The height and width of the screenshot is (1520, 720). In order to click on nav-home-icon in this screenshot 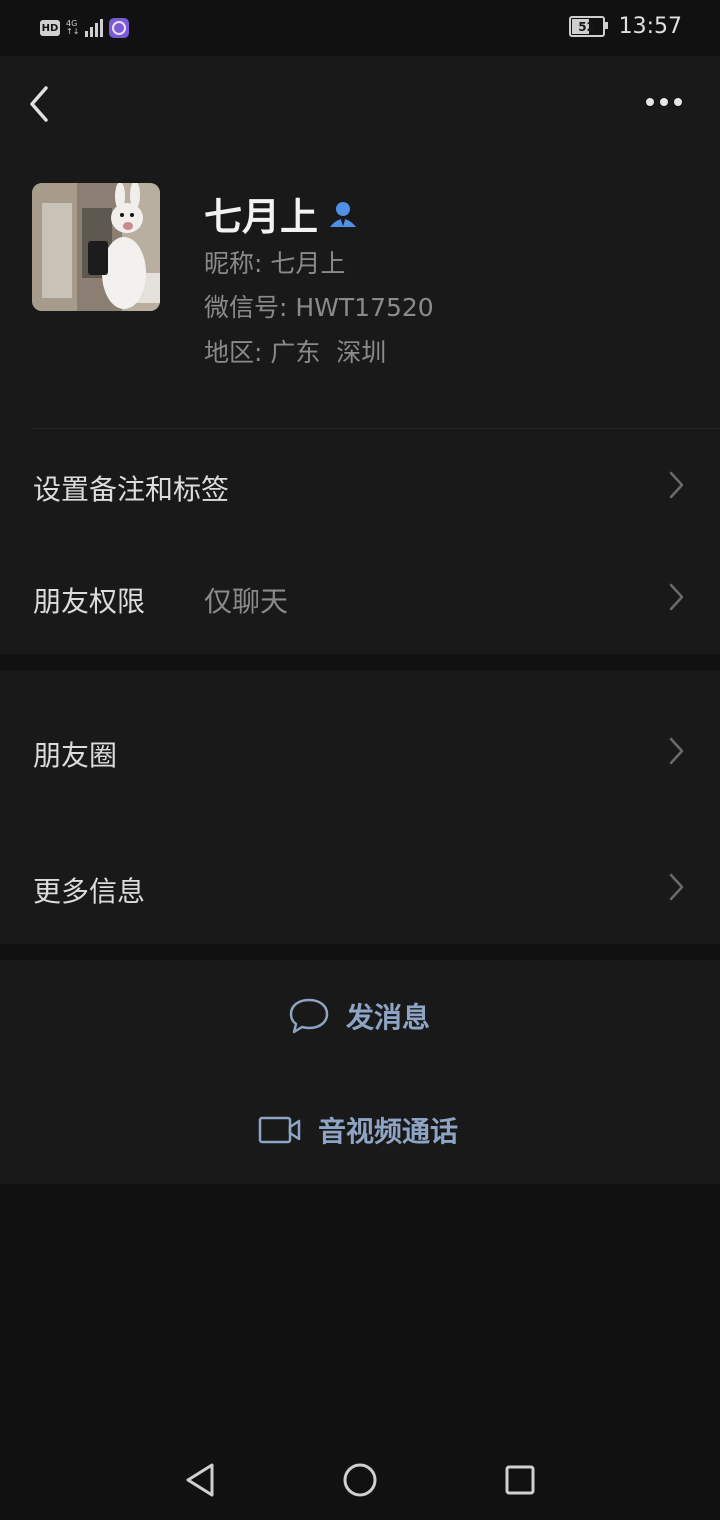, I will do `click(360, 1480)`.